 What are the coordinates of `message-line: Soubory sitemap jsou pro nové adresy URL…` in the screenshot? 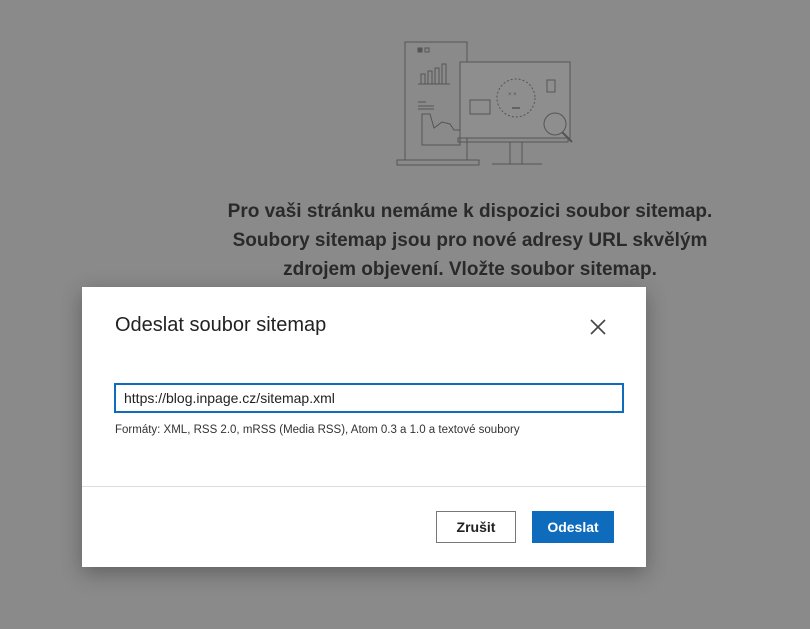 It's located at (470, 240).